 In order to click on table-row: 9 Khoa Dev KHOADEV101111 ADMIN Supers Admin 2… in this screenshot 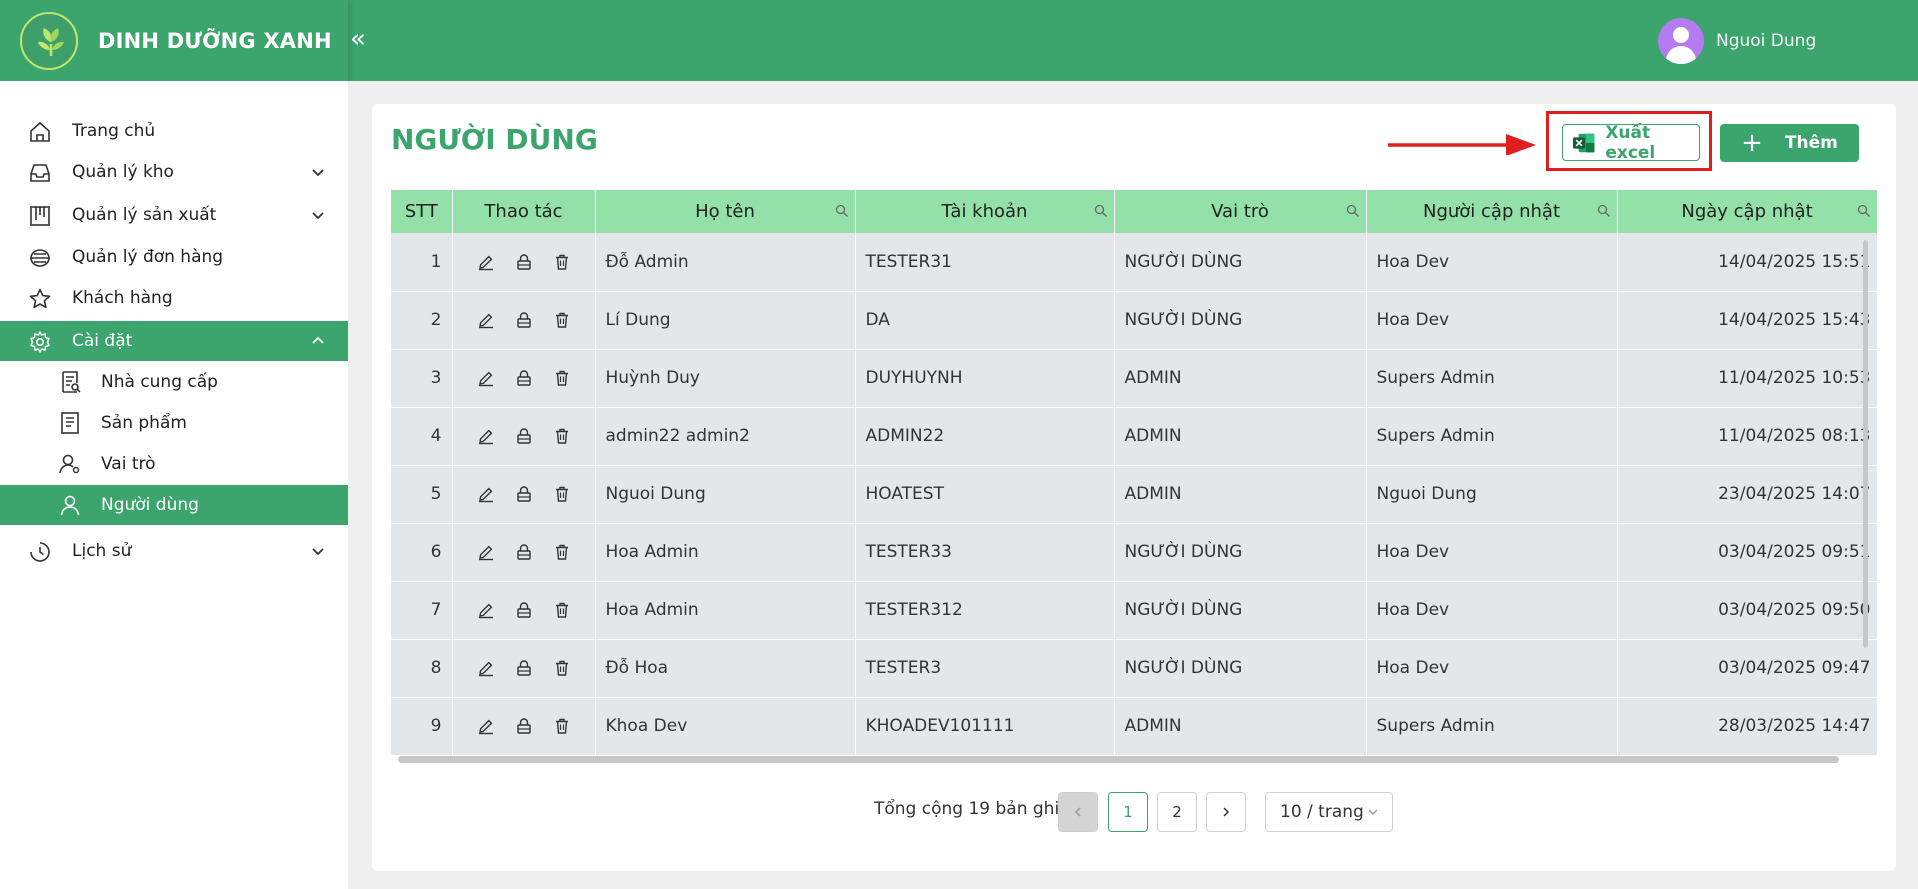, I will do `click(1134, 726)`.